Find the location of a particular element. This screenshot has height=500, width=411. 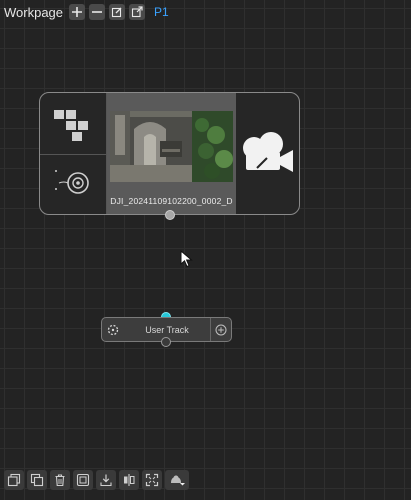

copy-button is located at coordinates (37, 480).